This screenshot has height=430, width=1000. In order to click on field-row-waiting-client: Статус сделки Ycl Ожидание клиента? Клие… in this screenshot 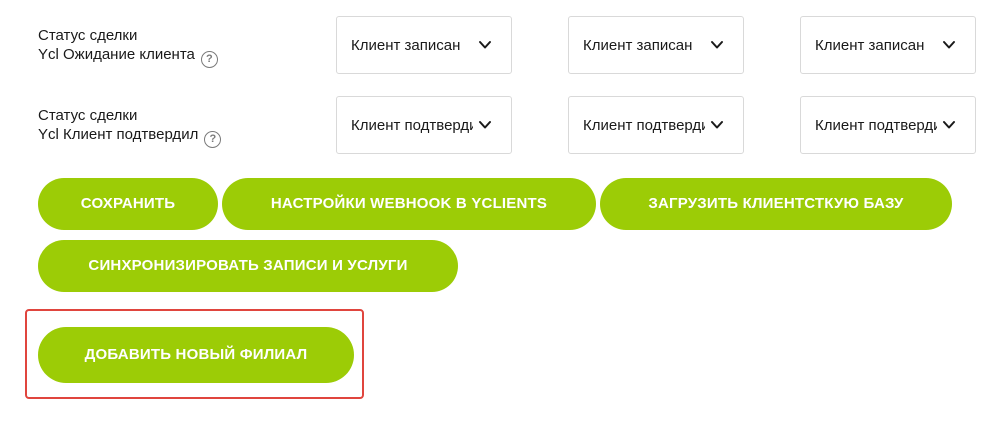, I will do `click(500, 46)`.